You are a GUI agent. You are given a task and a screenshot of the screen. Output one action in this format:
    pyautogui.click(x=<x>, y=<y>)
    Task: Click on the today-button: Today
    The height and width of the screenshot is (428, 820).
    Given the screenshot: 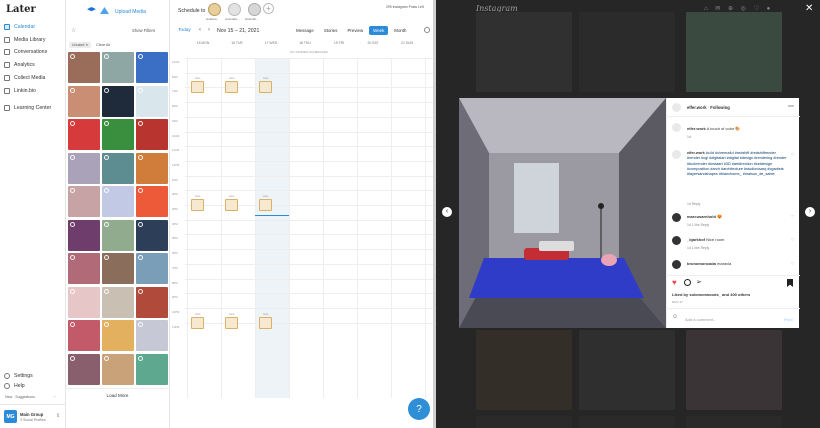 What is the action you would take?
    pyautogui.click(x=184, y=30)
    